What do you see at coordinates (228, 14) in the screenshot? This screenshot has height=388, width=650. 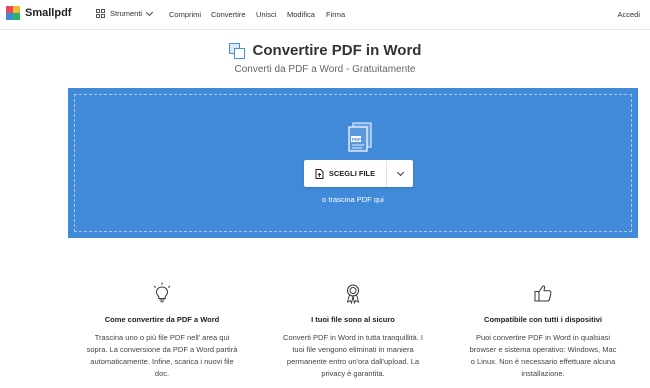 I see `nav-item-convertire: Convertire` at bounding box center [228, 14].